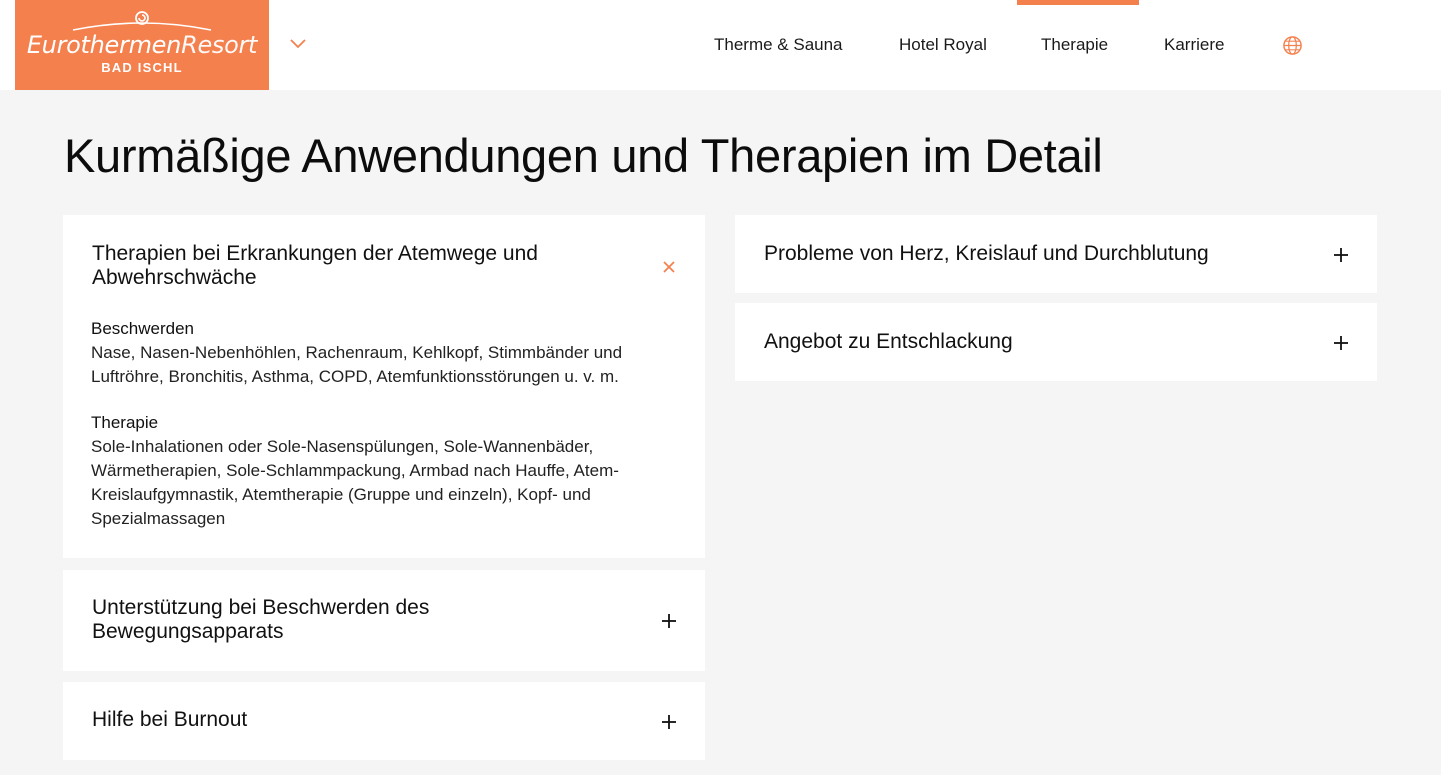 The image size is (1441, 775). I want to click on logo-swirl-icon, so click(142, 21).